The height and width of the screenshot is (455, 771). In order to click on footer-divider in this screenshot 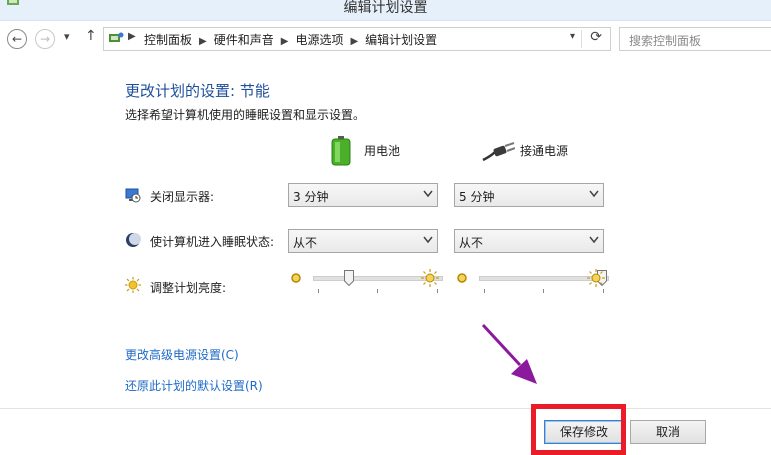, I will do `click(385, 408)`.